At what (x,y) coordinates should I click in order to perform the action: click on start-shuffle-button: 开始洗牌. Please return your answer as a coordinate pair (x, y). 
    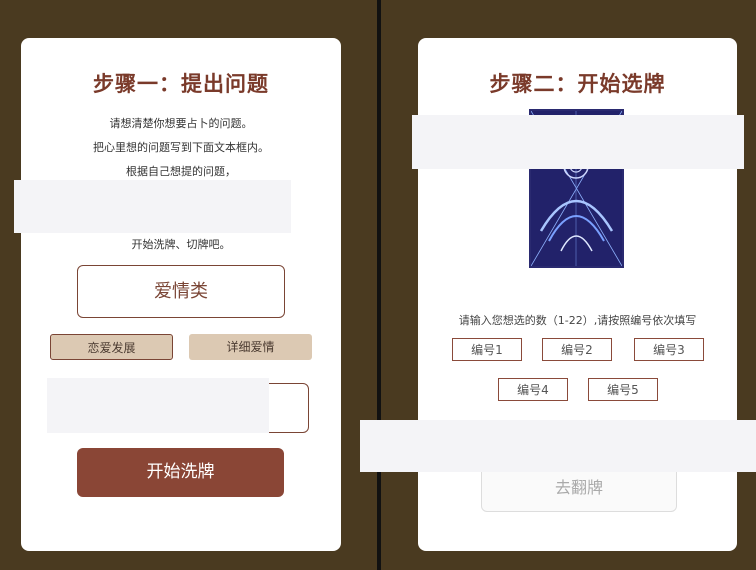
    Looking at the image, I should click on (180, 472).